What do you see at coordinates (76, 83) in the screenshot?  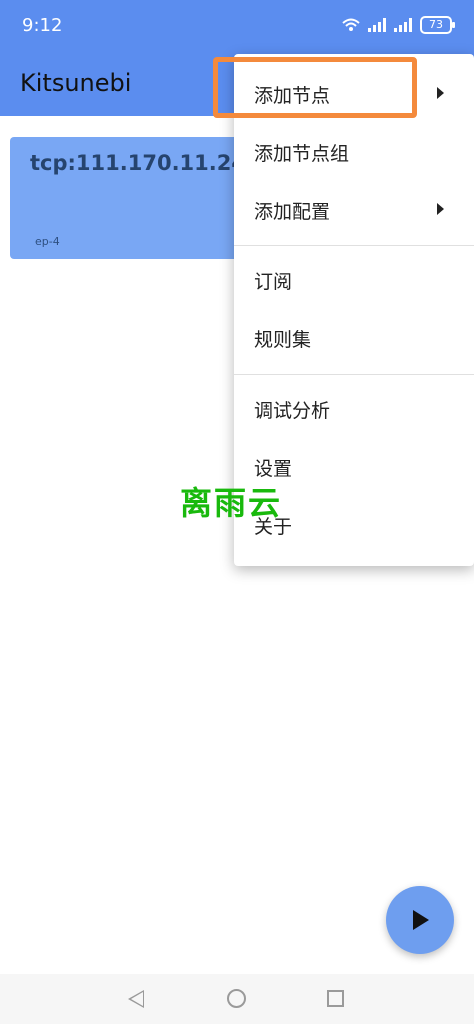 I see `app-title: Kitsunebi` at bounding box center [76, 83].